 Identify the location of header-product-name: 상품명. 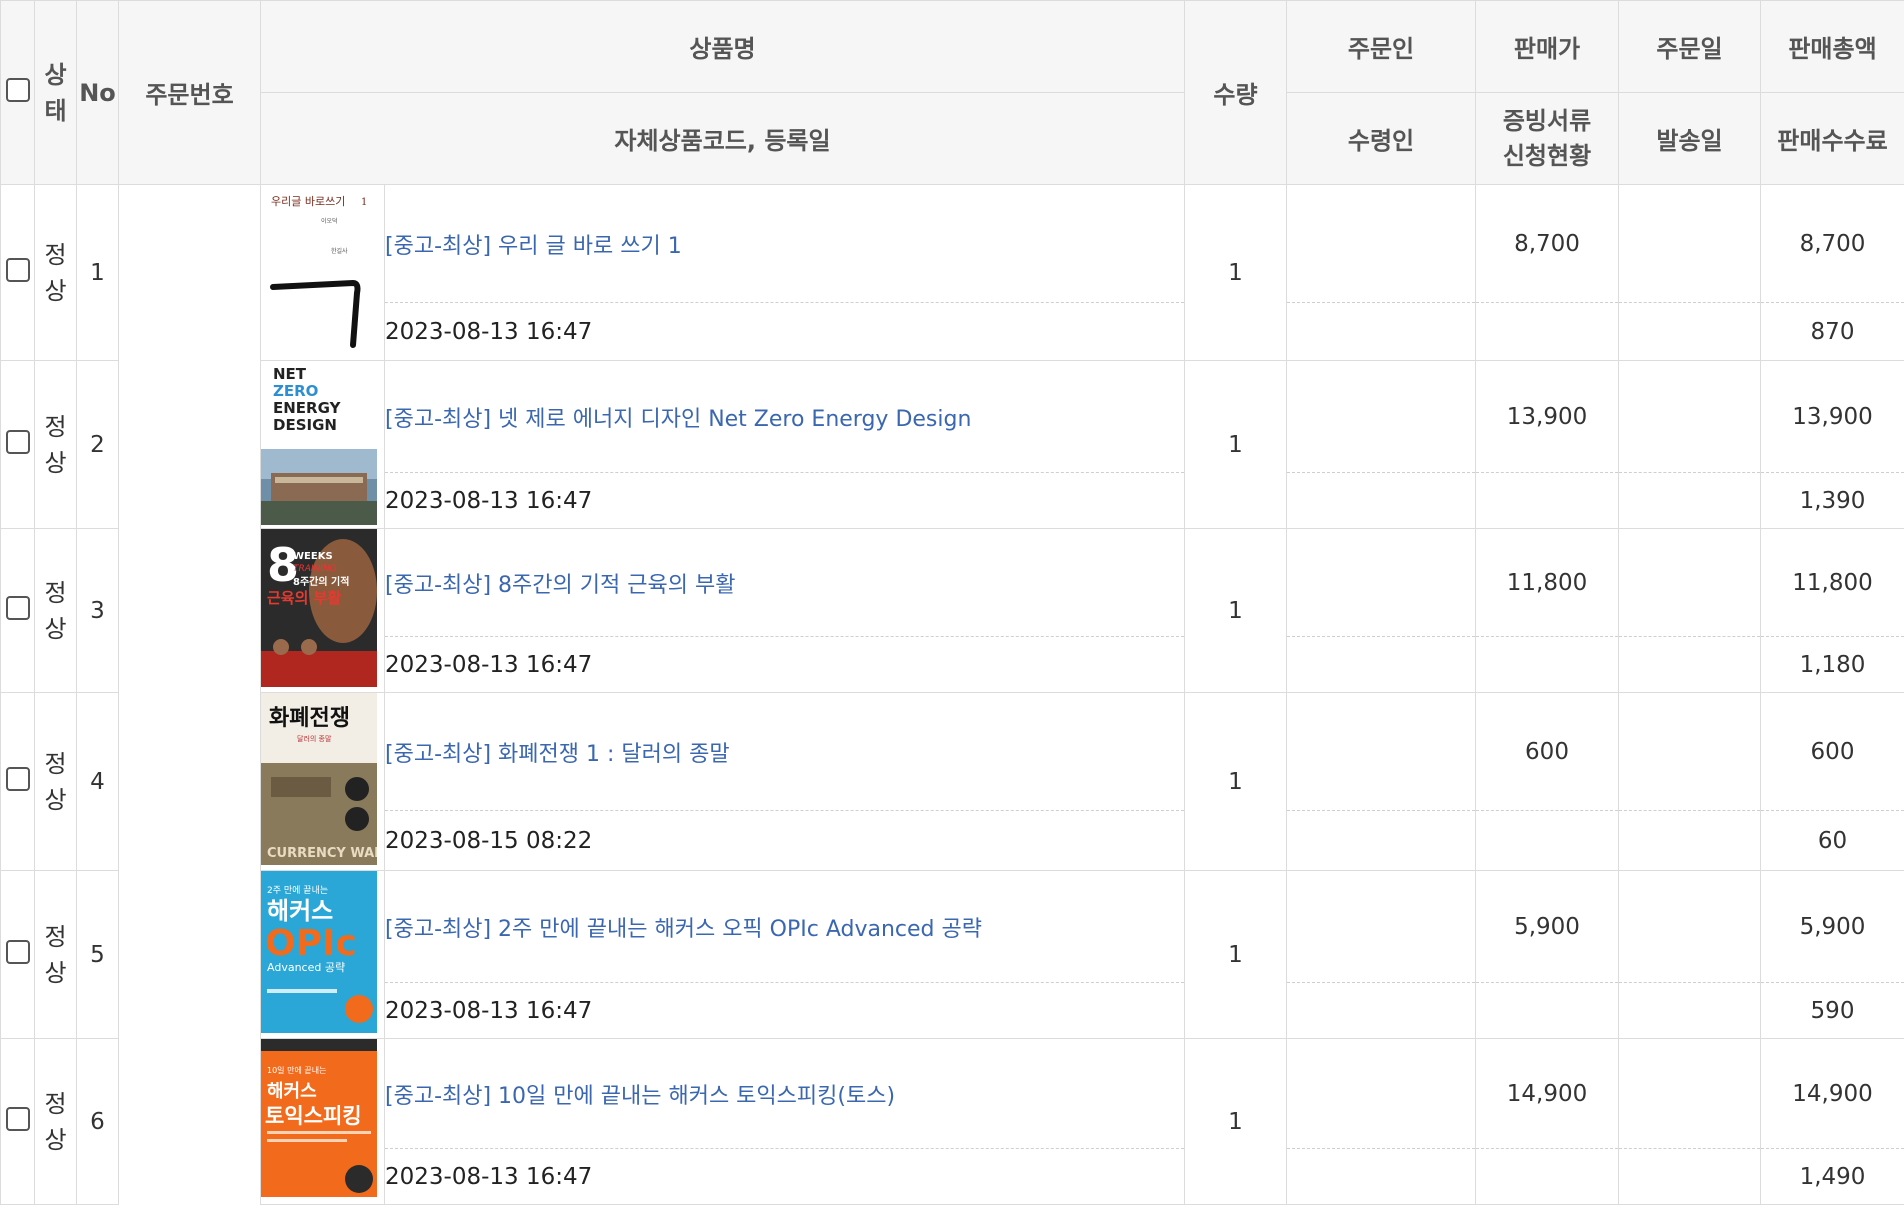
(723, 47).